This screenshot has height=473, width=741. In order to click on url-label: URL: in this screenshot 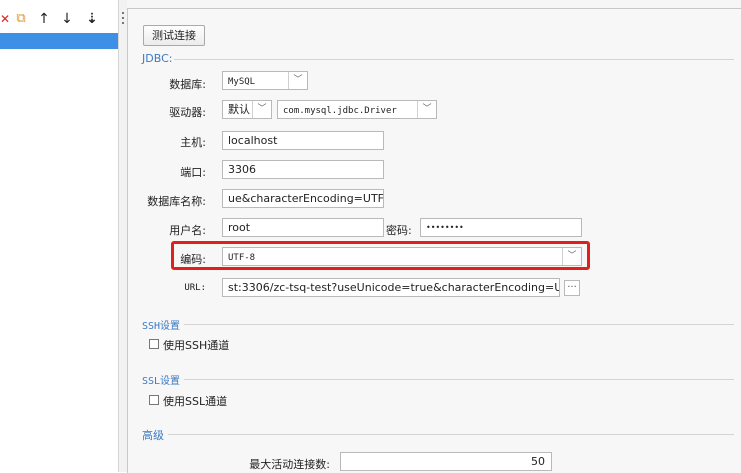, I will do `click(195, 288)`.